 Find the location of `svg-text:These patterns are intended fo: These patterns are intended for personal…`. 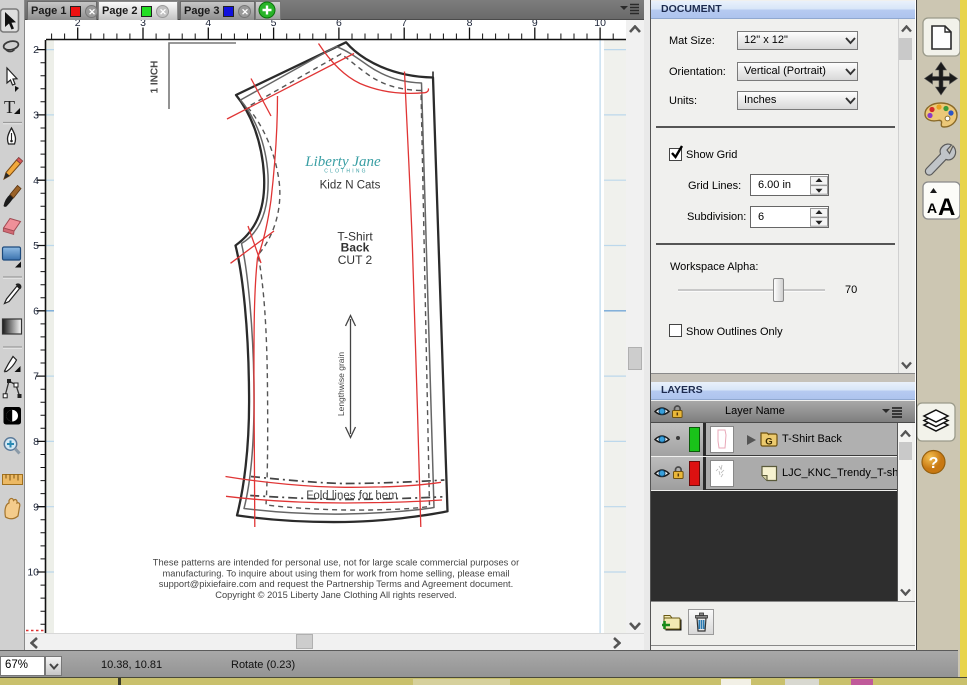

svg-text:These patterns are intended fo: These patterns are intended for personal… is located at coordinates (336, 563).